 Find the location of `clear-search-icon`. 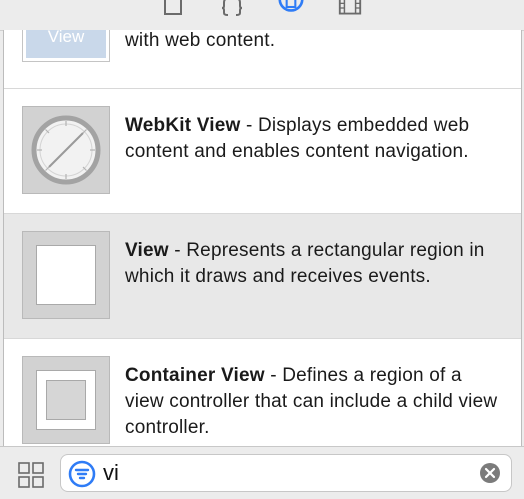

clear-search-icon is located at coordinates (490, 473).